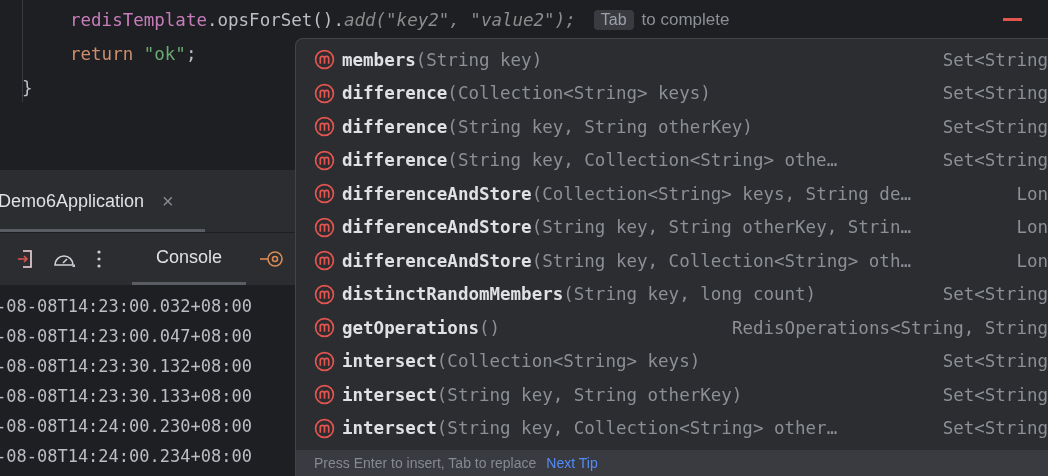 The width and height of the screenshot is (1048, 476). Describe the element at coordinates (138, 20) in the screenshot. I see `code-identifier: redisTemplate` at that location.